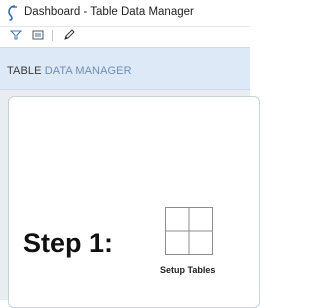  I want to click on page-title-primary: TABLE, so click(26, 71).